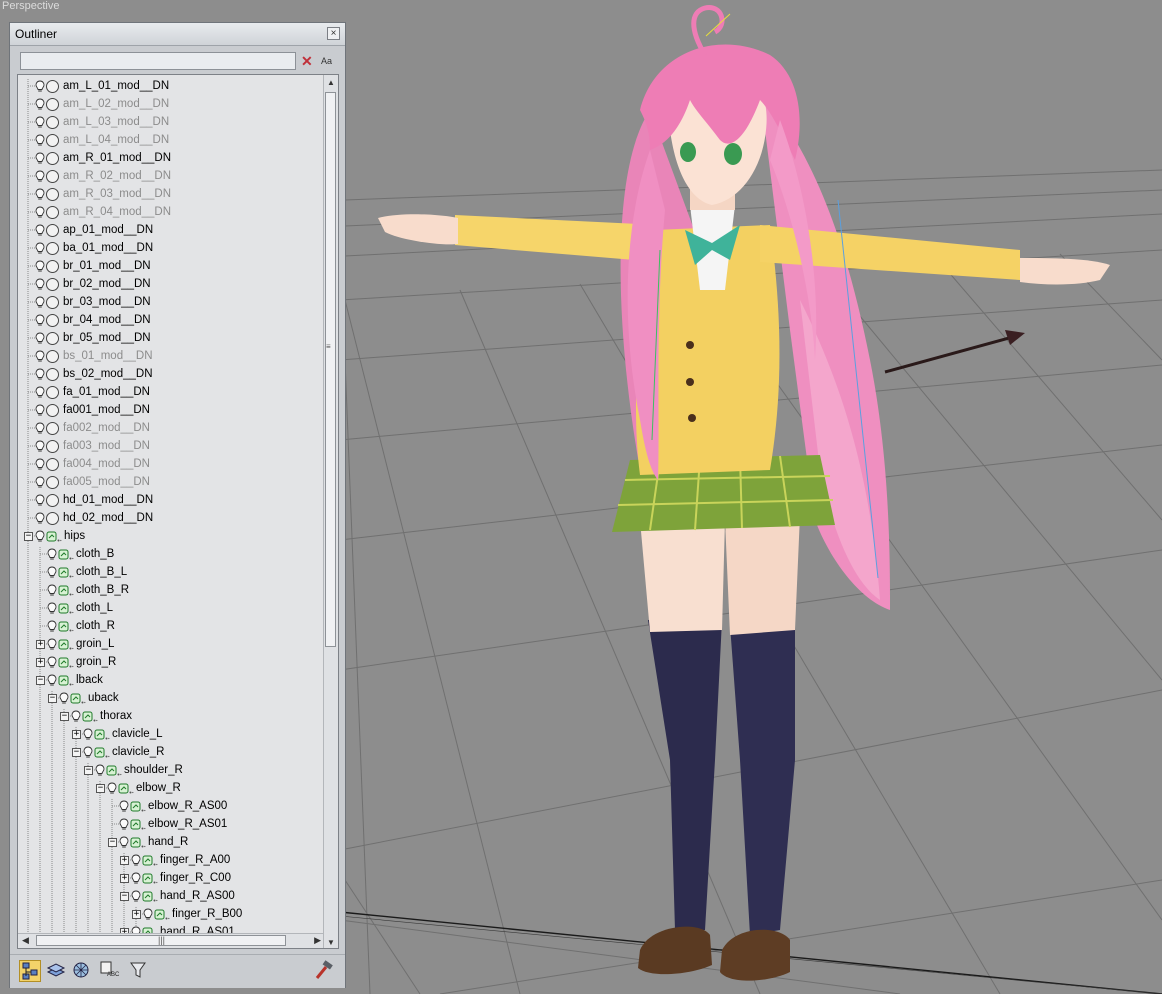 The image size is (1162, 994). What do you see at coordinates (87, 446) in the screenshot?
I see `tree-row: fa003_mod__DN` at bounding box center [87, 446].